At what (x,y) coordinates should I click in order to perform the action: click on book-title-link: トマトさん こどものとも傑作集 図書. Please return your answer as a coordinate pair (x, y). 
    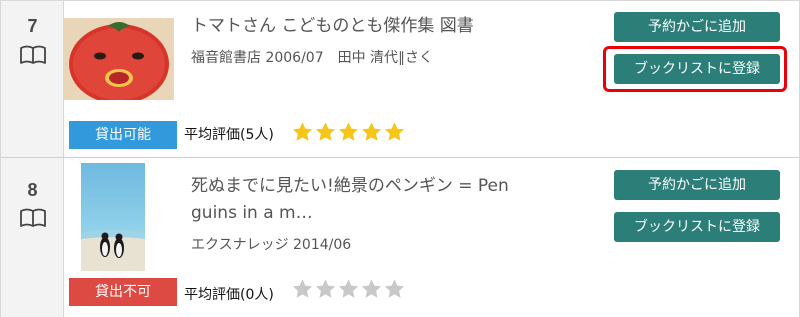
    Looking at the image, I should click on (332, 26).